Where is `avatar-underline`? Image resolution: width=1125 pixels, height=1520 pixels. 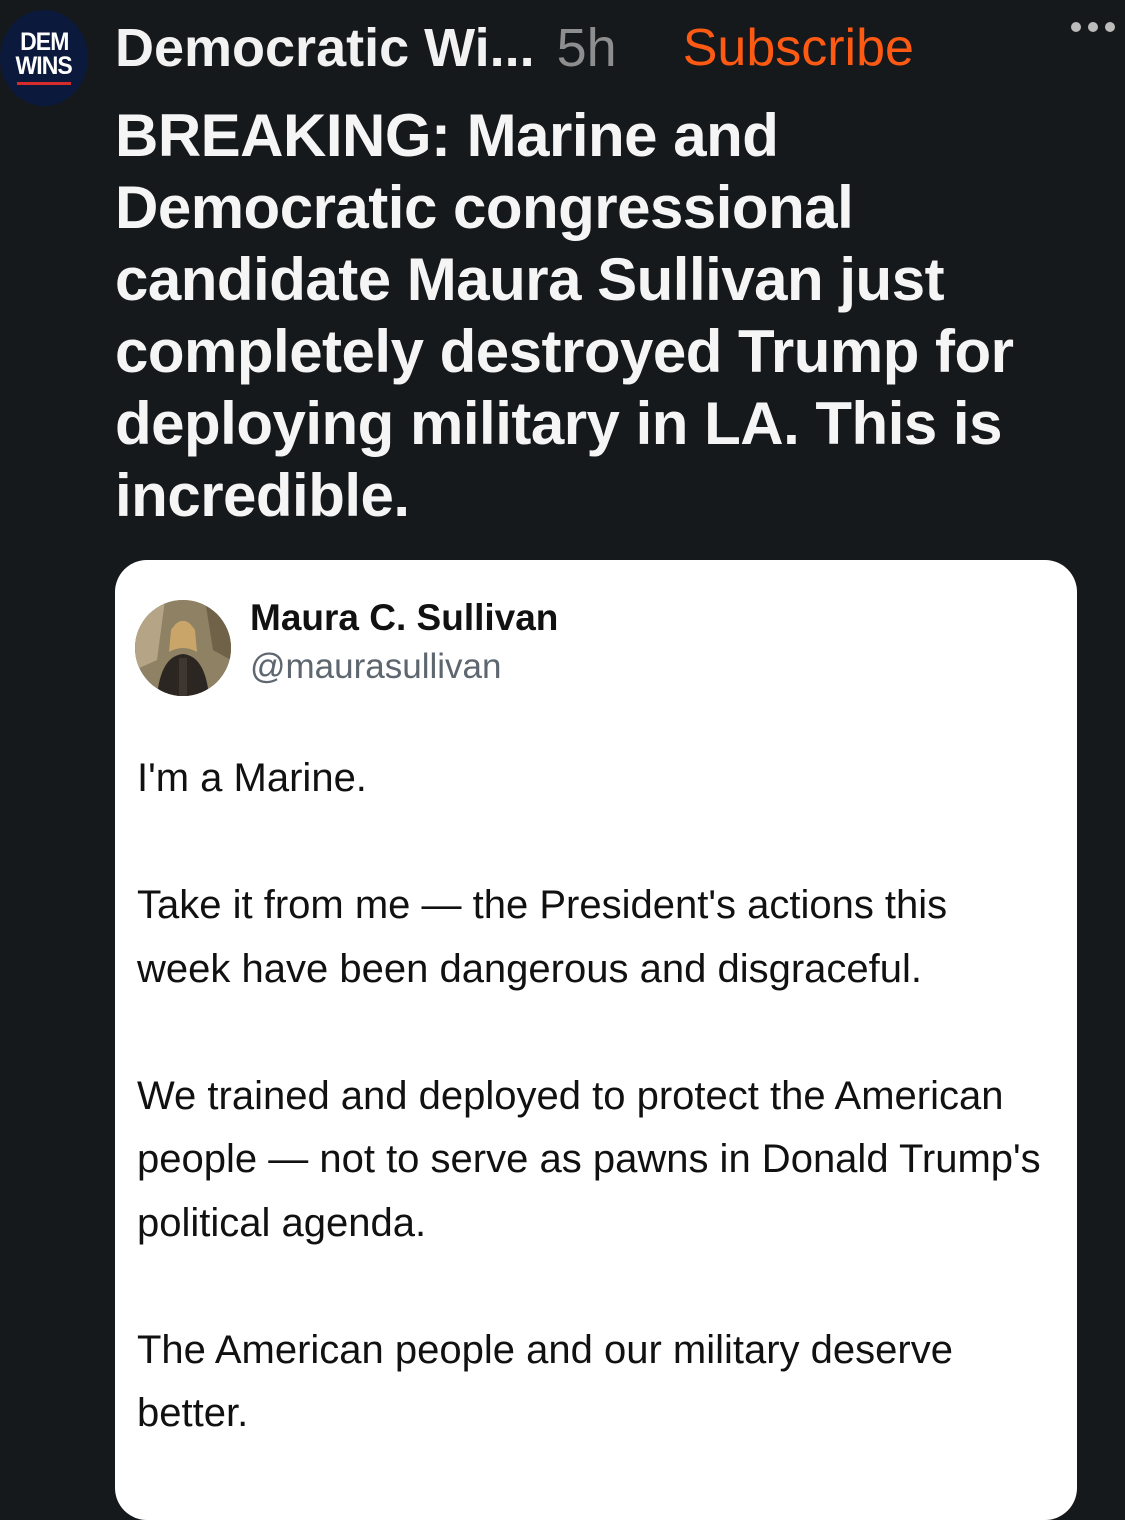 avatar-underline is located at coordinates (44, 83).